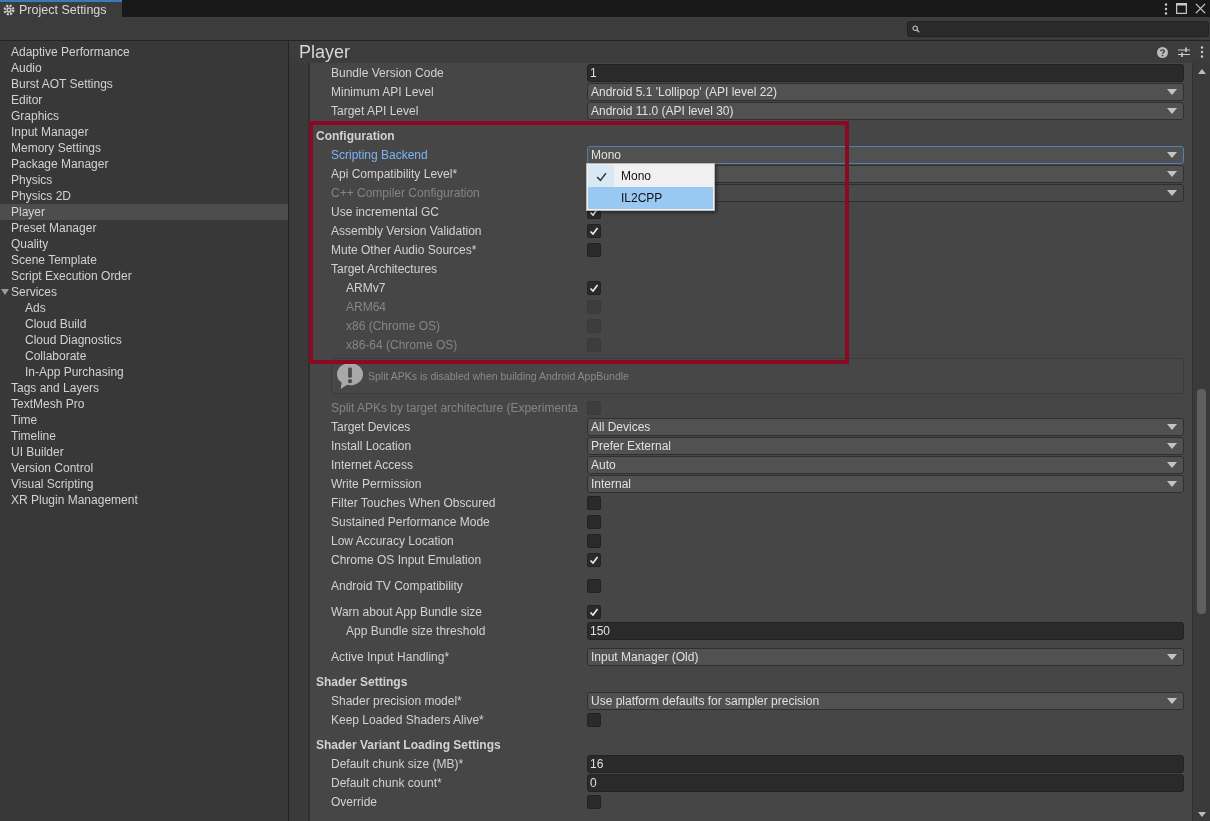 This screenshot has height=821, width=1210. I want to click on sidebar-item: Physics, so click(144, 180).